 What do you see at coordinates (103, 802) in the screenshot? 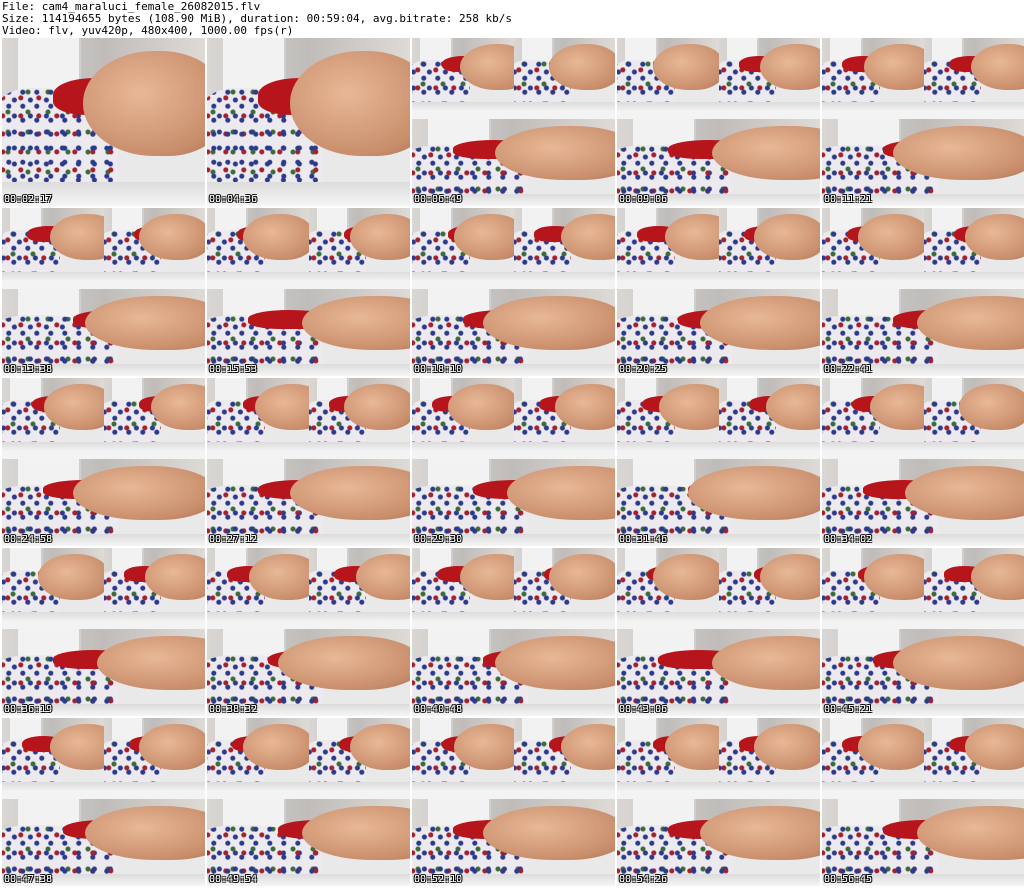
I see `video-thumbnail: 00:47:38` at bounding box center [103, 802].